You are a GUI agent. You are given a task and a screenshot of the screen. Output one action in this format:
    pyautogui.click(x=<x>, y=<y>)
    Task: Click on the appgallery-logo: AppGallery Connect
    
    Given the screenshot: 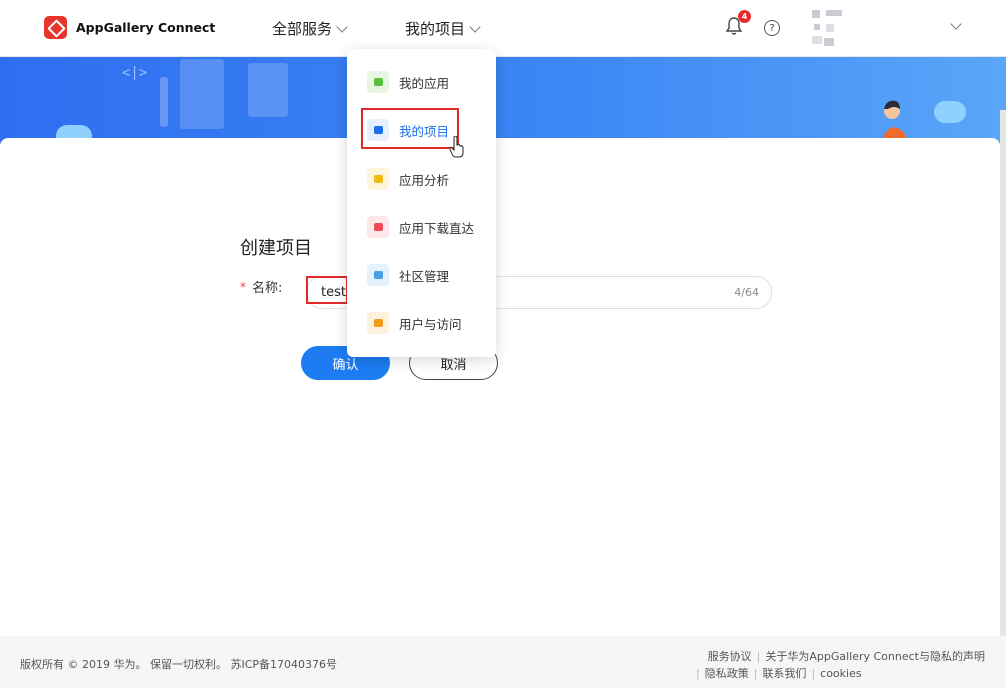 What is the action you would take?
    pyautogui.click(x=129, y=27)
    